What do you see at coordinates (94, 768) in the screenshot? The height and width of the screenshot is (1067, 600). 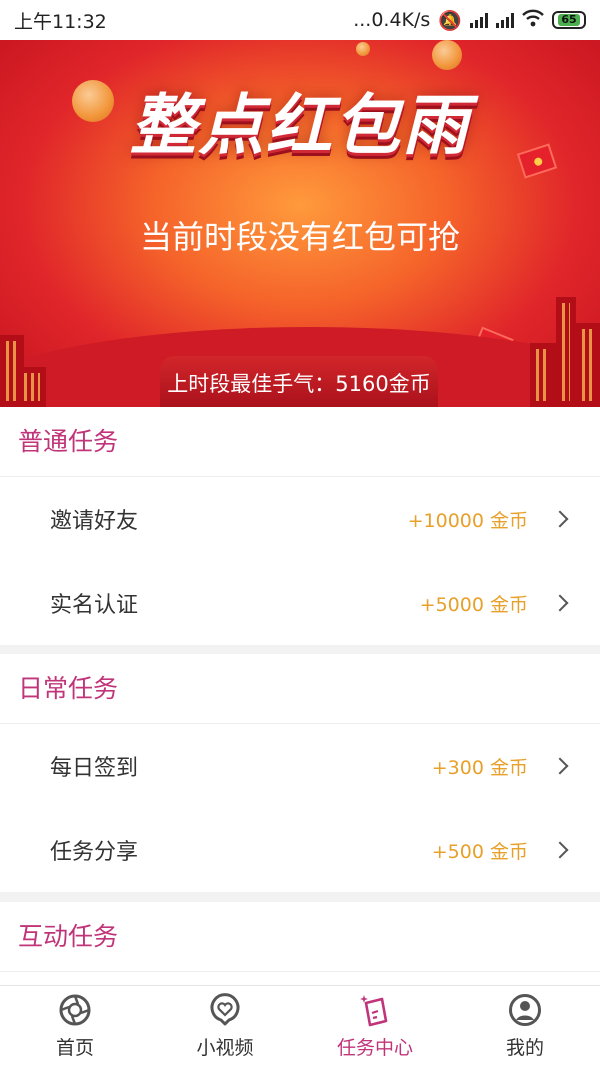 I see `task-name: 每日签到` at bounding box center [94, 768].